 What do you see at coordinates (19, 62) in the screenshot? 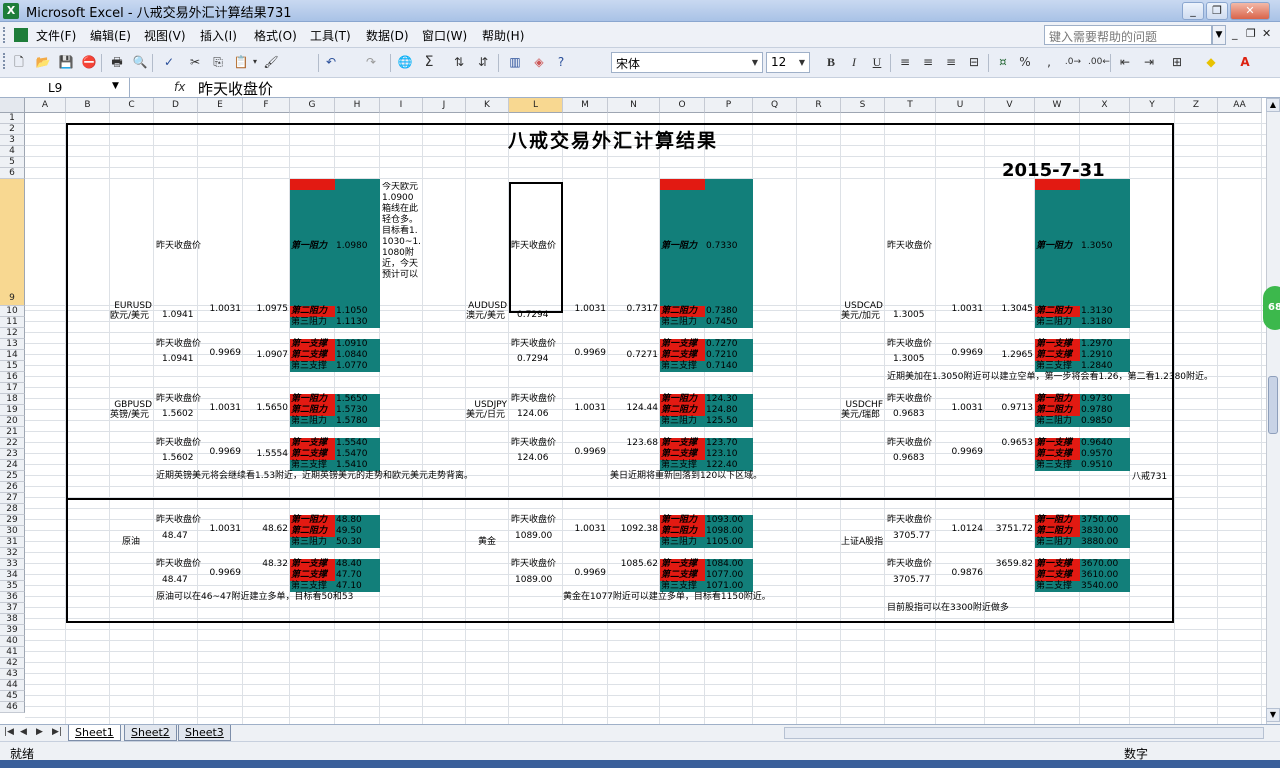
I see `new-icon: 🗋` at bounding box center [19, 62].